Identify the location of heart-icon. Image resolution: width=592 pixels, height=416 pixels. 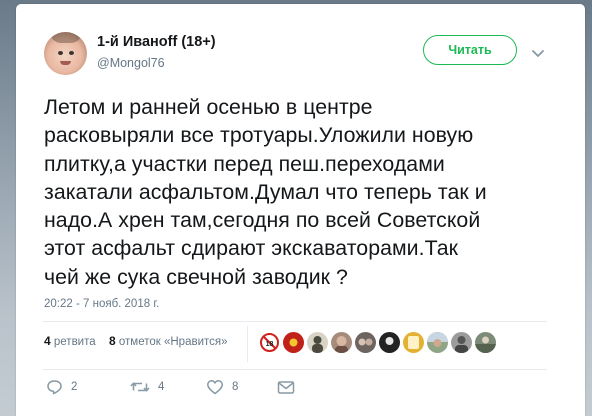
(215, 387).